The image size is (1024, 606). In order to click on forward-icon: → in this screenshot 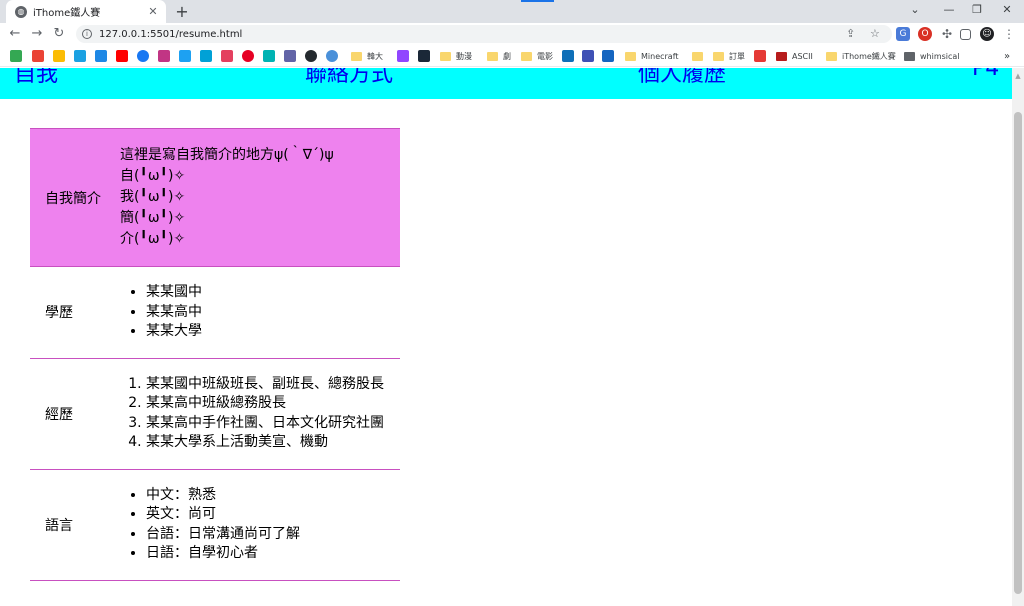, I will do `click(37, 34)`.